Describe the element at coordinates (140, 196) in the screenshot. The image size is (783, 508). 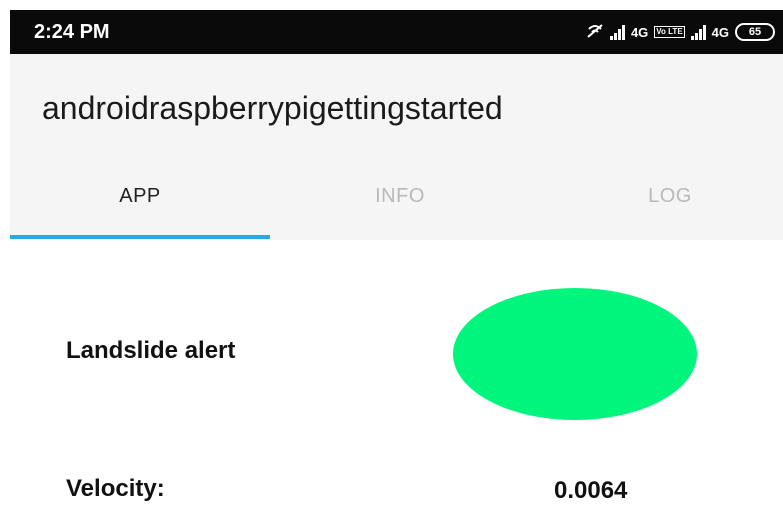
I see `tab-app-label: APP` at that location.